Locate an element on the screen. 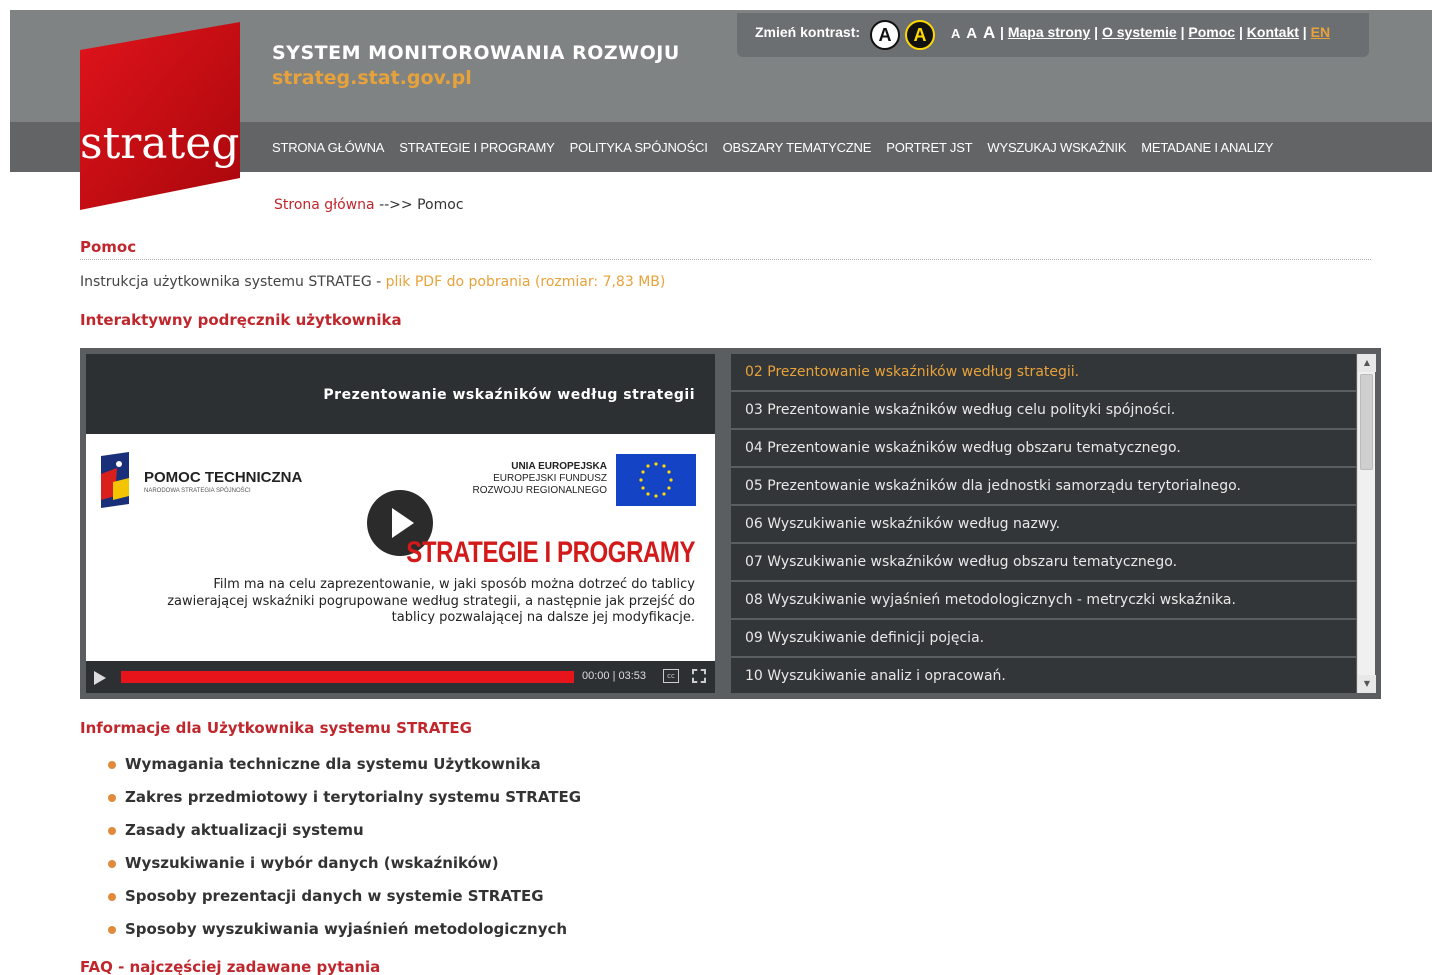 This screenshot has height=975, width=1432. video-progress-bar is located at coordinates (347, 677).